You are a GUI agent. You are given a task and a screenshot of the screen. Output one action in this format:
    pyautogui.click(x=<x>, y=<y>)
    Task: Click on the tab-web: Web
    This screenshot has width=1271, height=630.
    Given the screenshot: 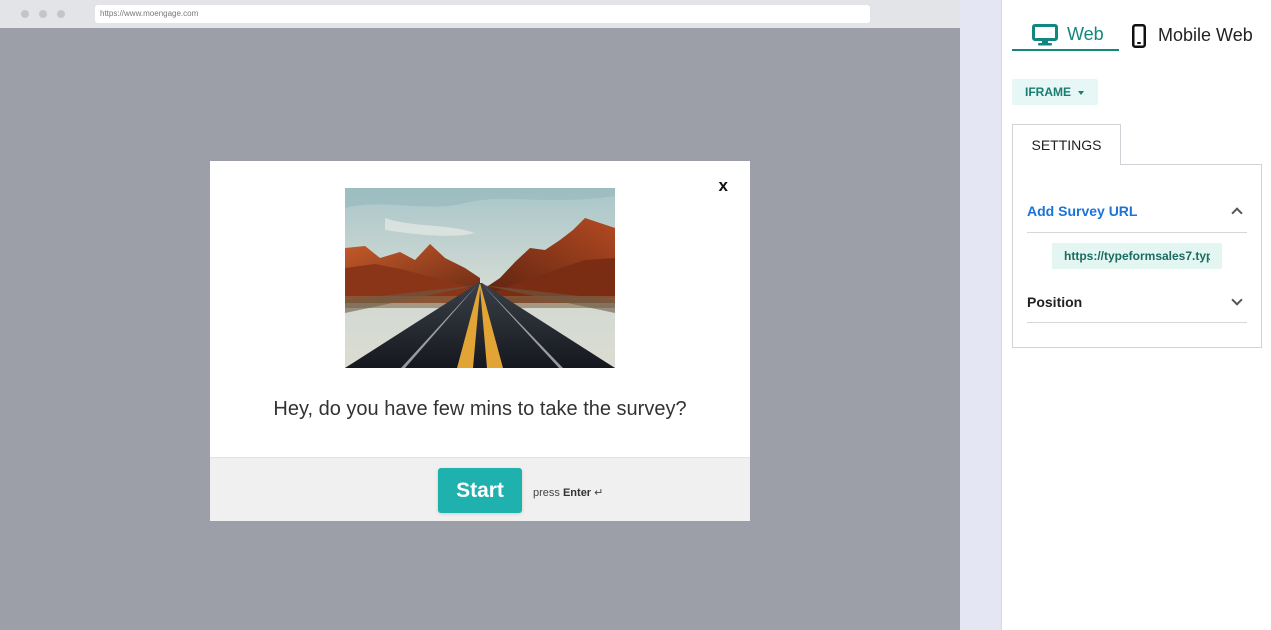 What is the action you would take?
    pyautogui.click(x=1065, y=35)
    